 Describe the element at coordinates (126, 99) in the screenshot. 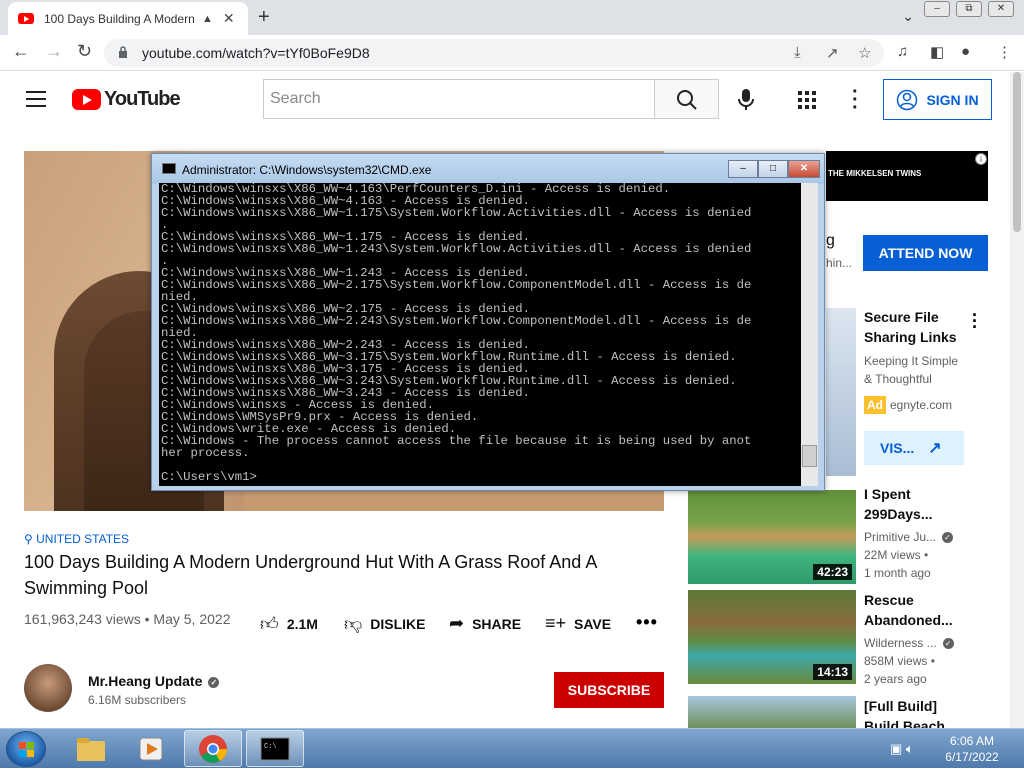

I see `youtube-logo: YouTube` at that location.